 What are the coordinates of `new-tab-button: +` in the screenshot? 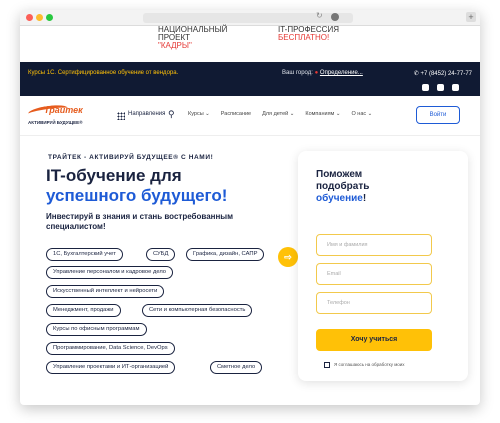 It's located at (471, 17).